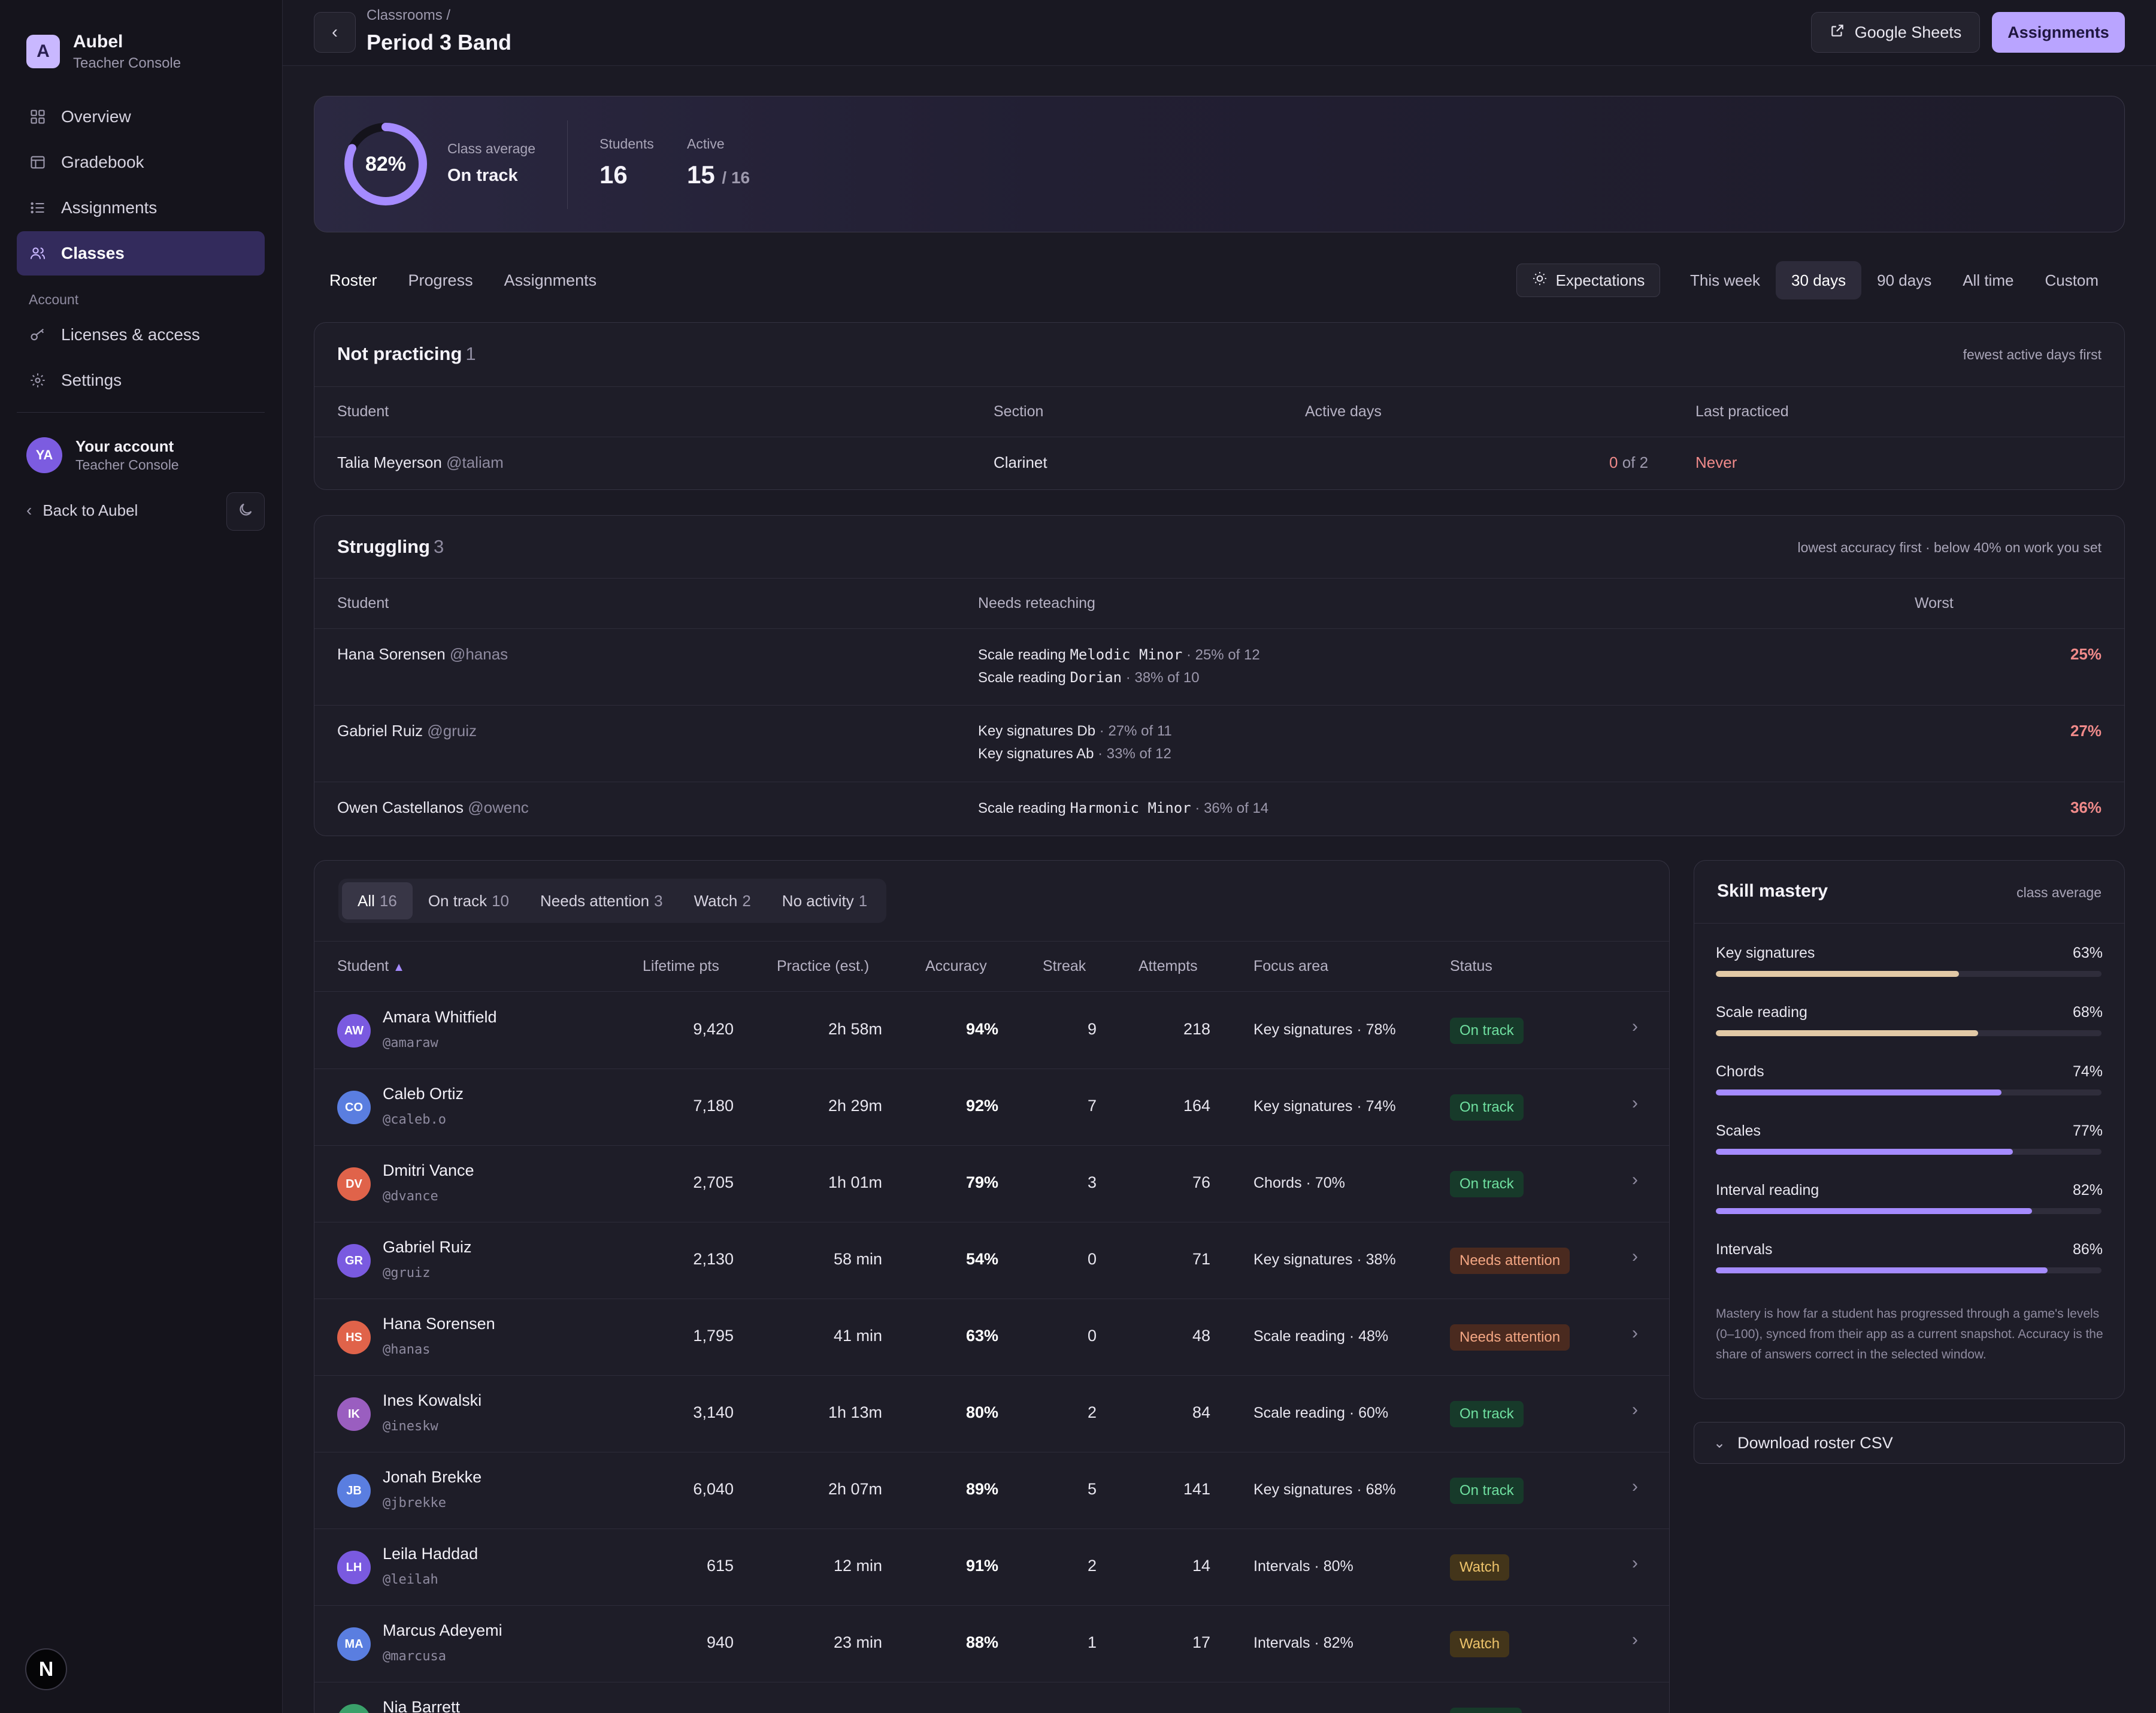  What do you see at coordinates (421, 1706) in the screenshot?
I see `student-name: Nia Barrett` at bounding box center [421, 1706].